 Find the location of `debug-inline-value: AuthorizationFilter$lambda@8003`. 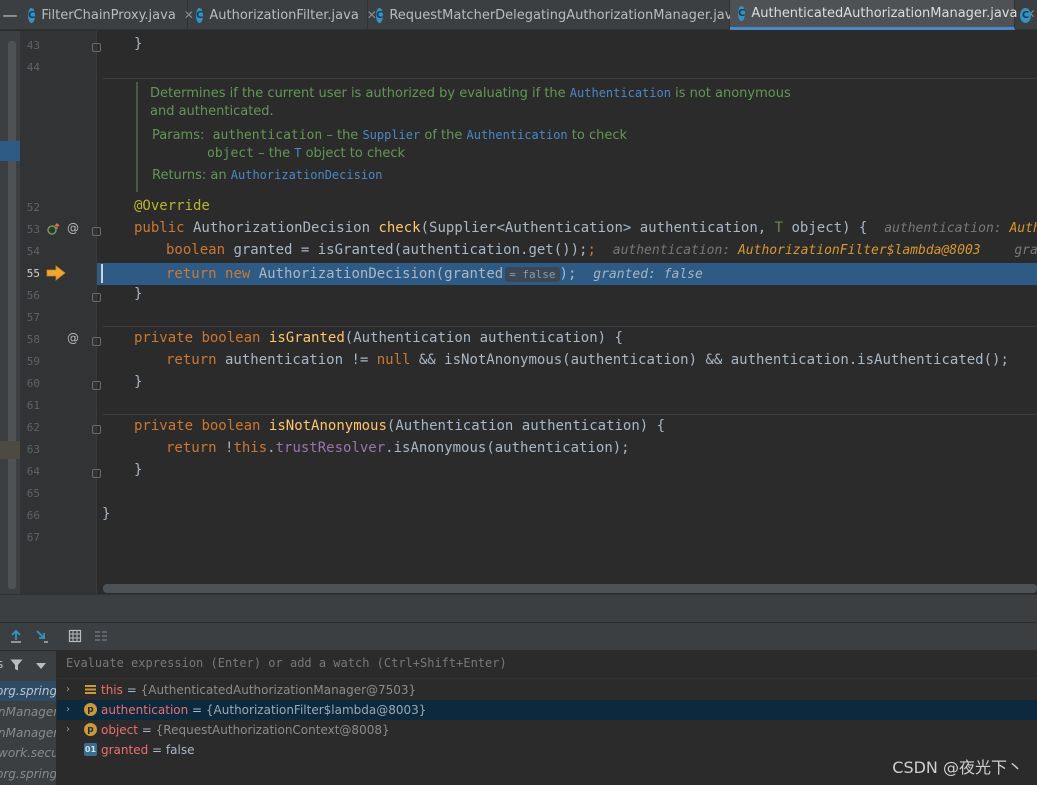

debug-inline-value: AuthorizationFilter$lambda@8003 is located at coordinates (859, 250).